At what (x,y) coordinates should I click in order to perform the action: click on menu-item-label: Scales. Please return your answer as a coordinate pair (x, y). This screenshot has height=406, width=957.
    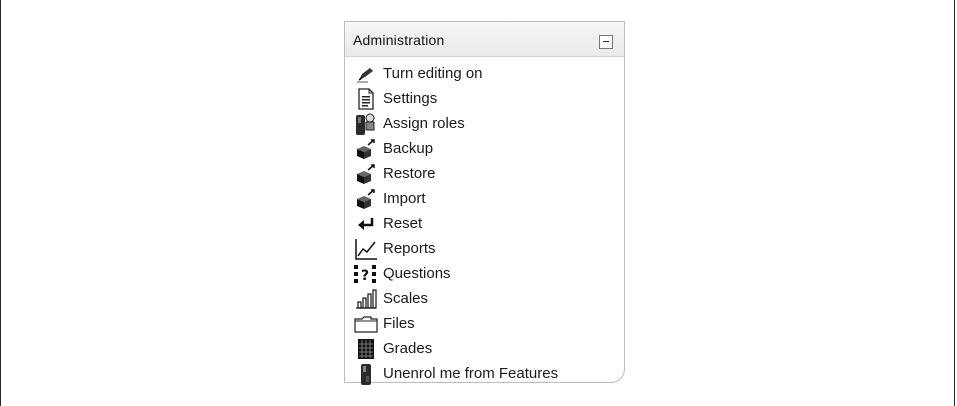
    Looking at the image, I should click on (406, 298).